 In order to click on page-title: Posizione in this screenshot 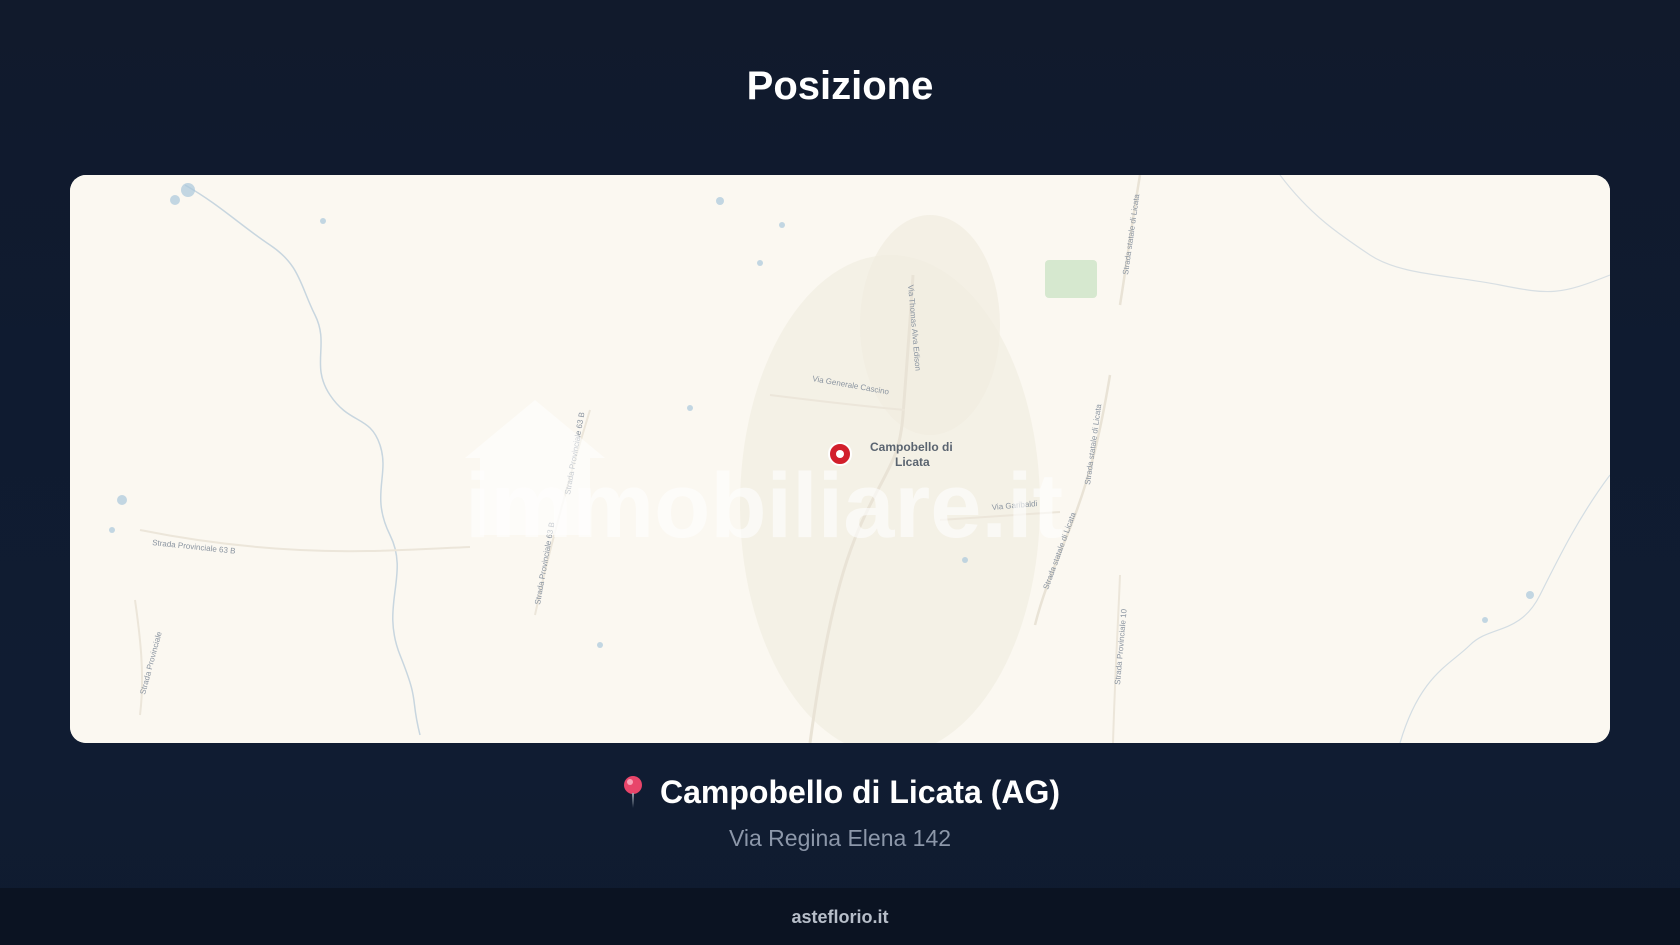, I will do `click(840, 86)`.